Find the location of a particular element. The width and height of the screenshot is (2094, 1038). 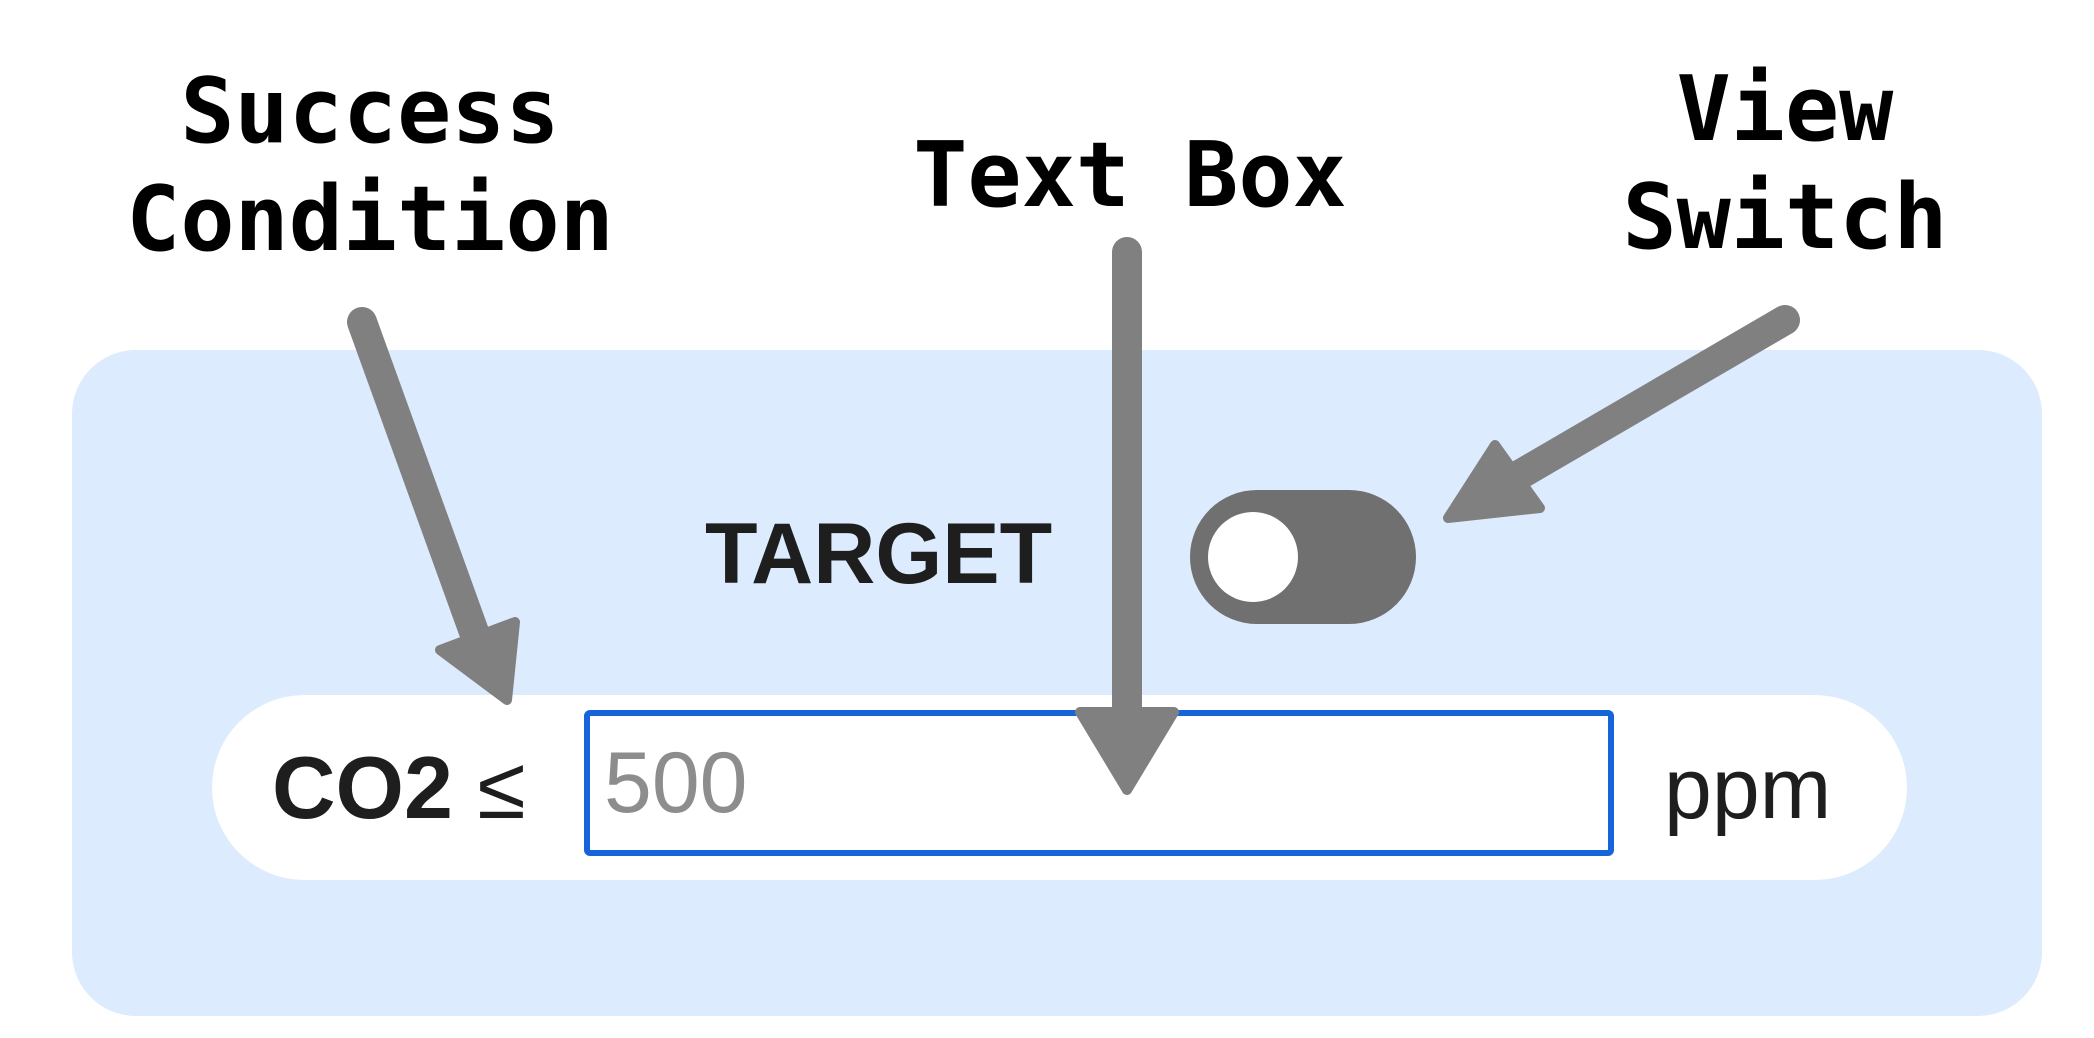

condition-metric: CO2 is located at coordinates (362, 787).